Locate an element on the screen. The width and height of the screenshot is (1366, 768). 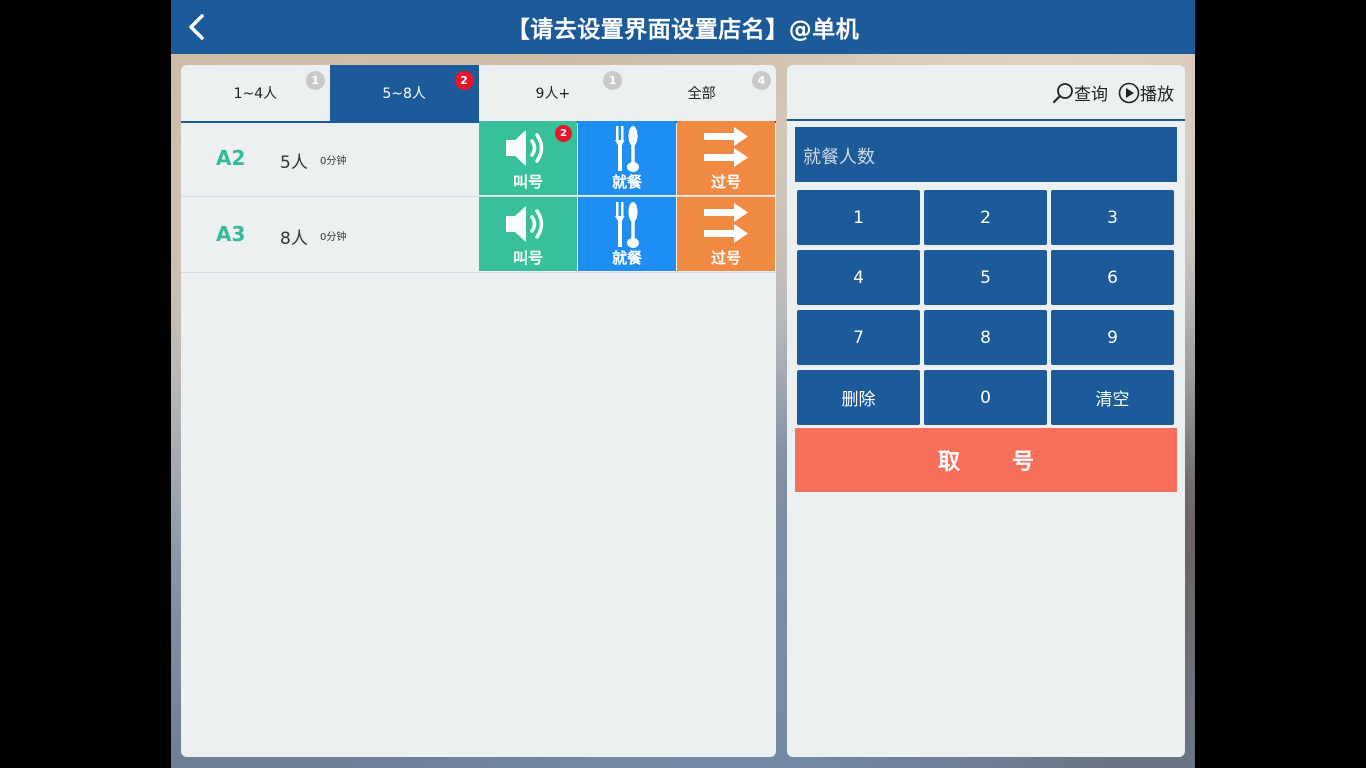
tool-bar: 查询 播放 is located at coordinates (986, 93).